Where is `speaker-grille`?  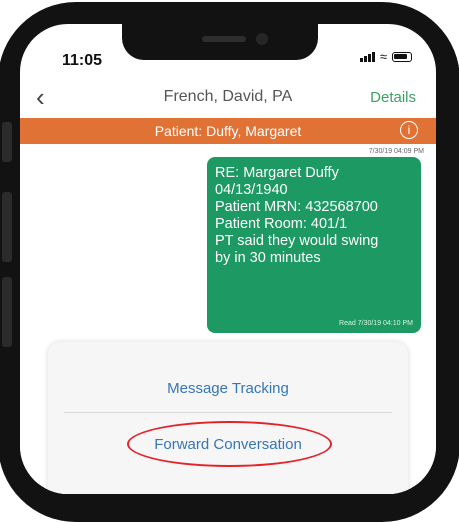 speaker-grille is located at coordinates (224, 39).